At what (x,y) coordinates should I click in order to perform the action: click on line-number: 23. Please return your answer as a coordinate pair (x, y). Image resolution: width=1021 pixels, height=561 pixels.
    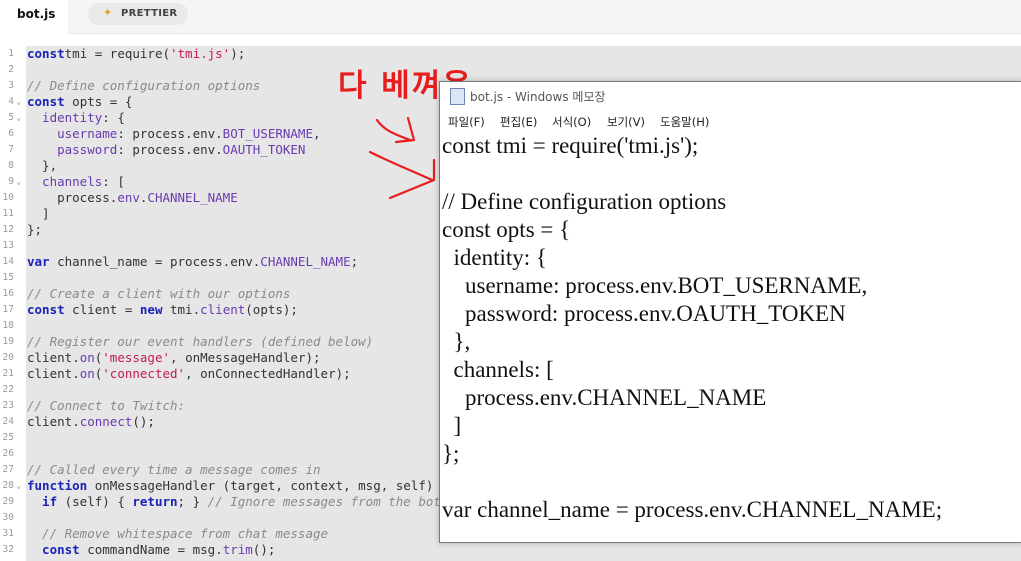
    Looking at the image, I should click on (8, 405).